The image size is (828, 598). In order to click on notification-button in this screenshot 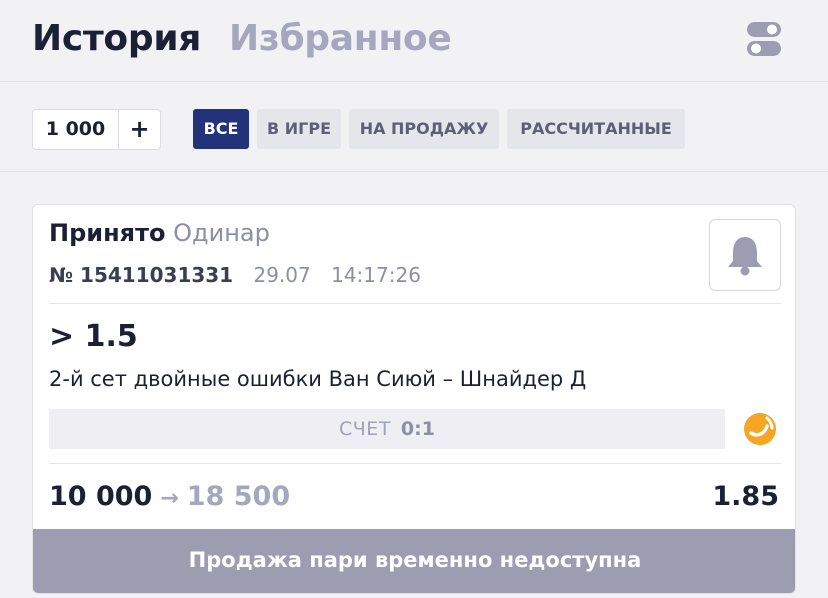, I will do `click(745, 255)`.